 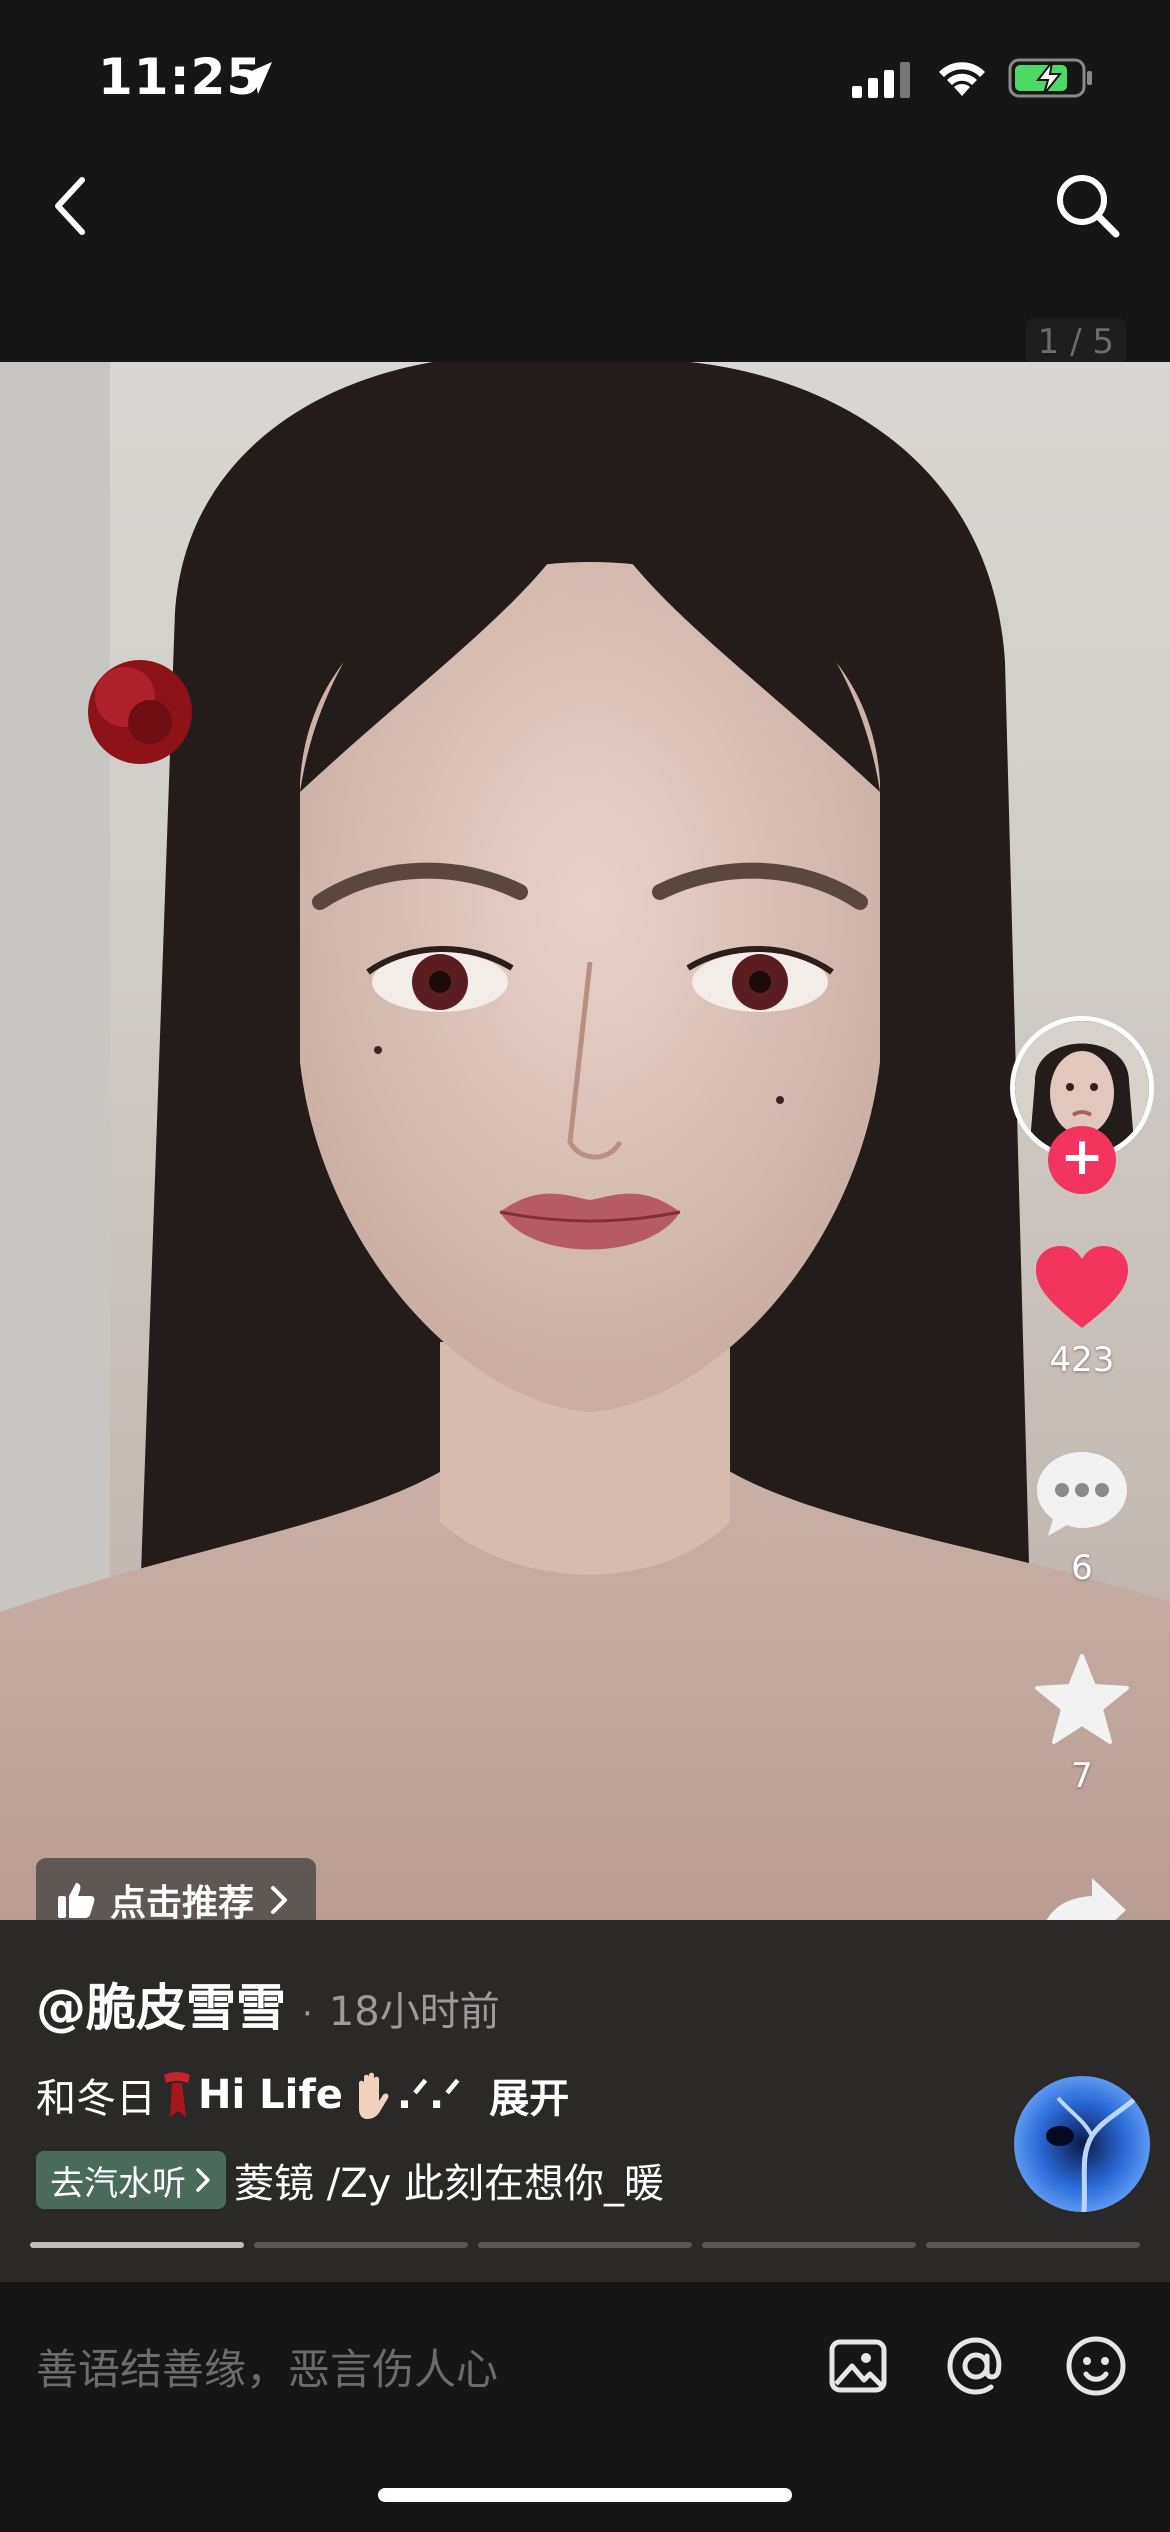 I want to click on post-caption: 和冬日 Hi Life .ᐟ.ᐟ 展开, so click(x=302, y=2095).